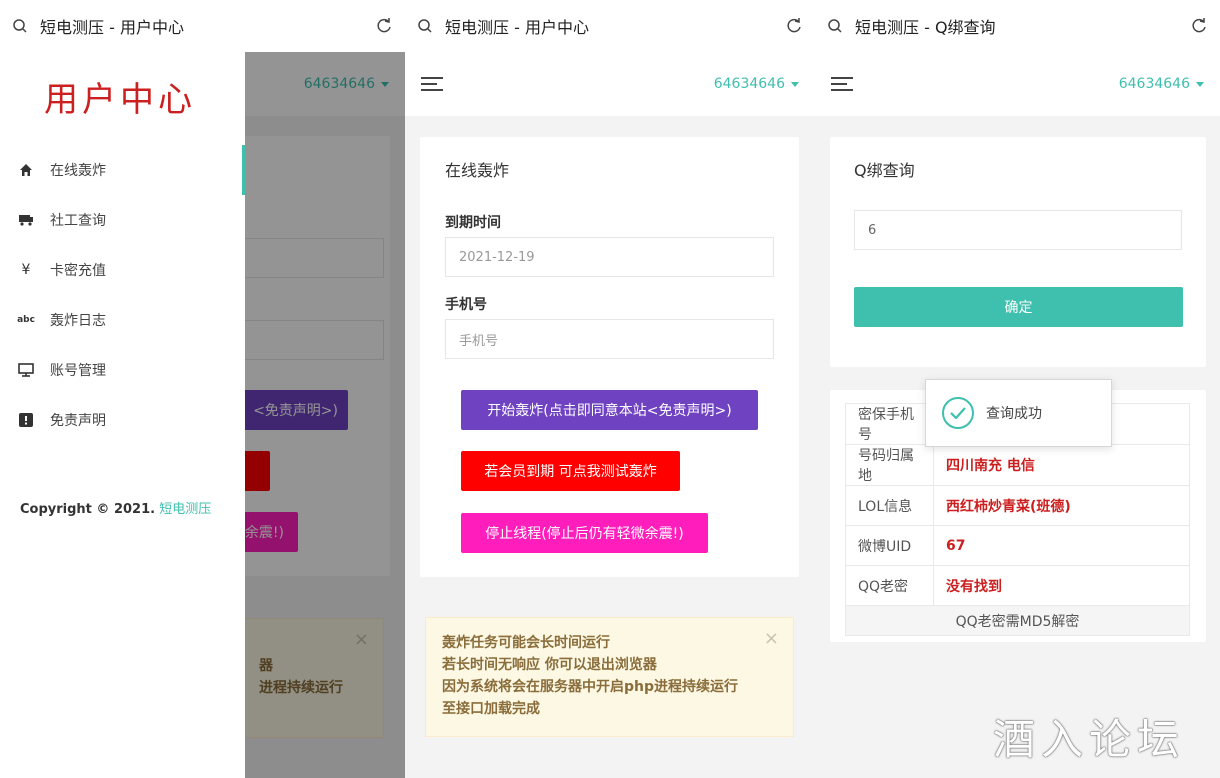 The height and width of the screenshot is (778, 1220). What do you see at coordinates (526, 643) in the screenshot?
I see `alert-line: 轰炸任务可能会长时间运行` at bounding box center [526, 643].